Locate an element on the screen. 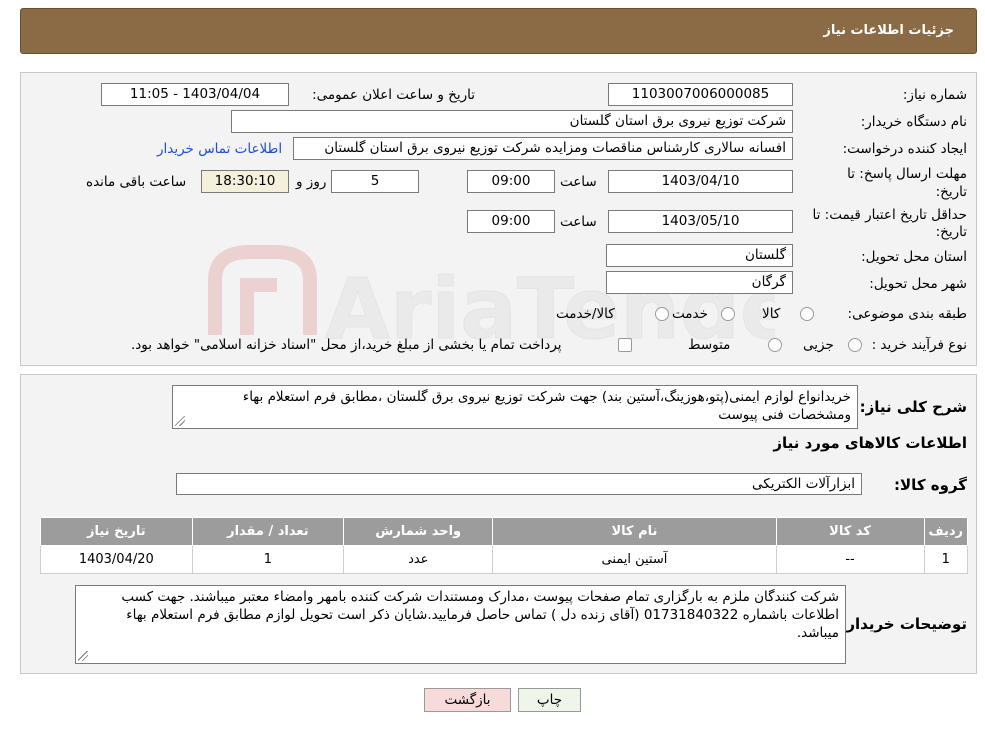  col-name-header: نام کالا is located at coordinates (634, 531).